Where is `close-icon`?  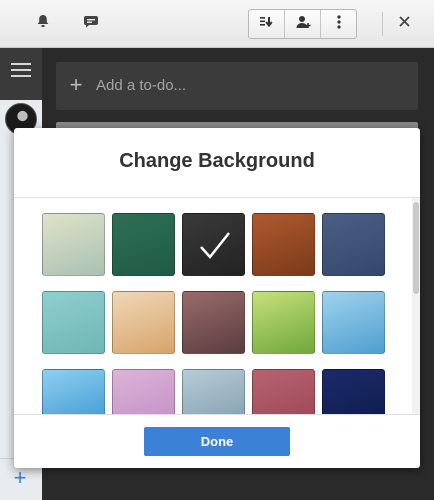 close-icon is located at coordinates (404, 23).